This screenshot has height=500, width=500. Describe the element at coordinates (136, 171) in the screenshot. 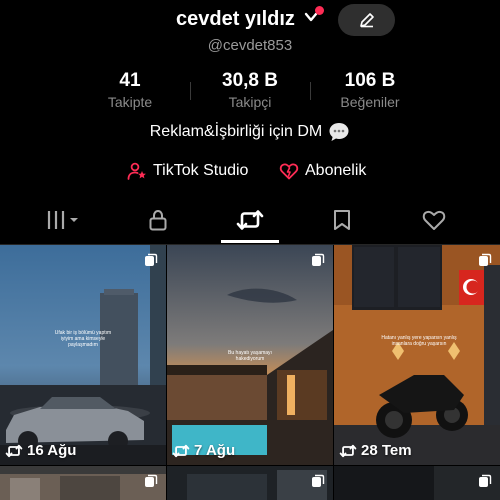

I see `studio-user-icon` at that location.